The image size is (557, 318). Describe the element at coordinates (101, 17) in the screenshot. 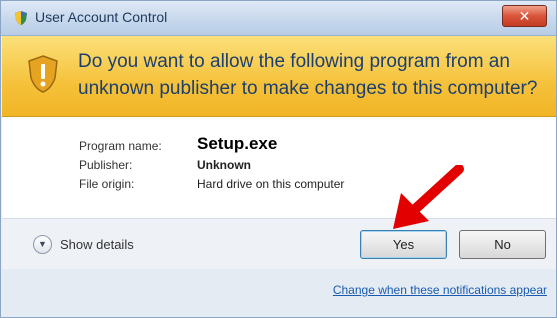

I see `window-title: User Account Control` at that location.